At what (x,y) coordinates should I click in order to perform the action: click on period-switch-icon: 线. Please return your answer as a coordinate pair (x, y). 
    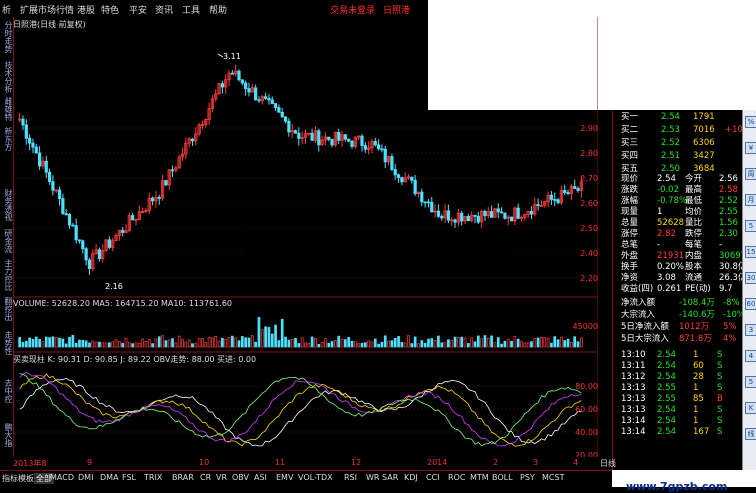
    Looking at the image, I should click on (750, 434).